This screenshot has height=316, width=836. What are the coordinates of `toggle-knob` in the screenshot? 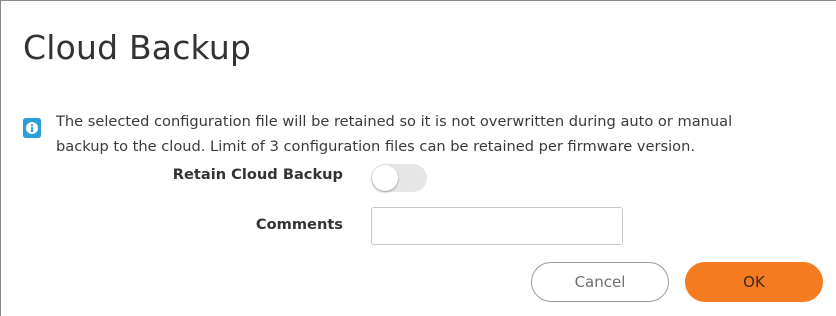 It's located at (385, 178).